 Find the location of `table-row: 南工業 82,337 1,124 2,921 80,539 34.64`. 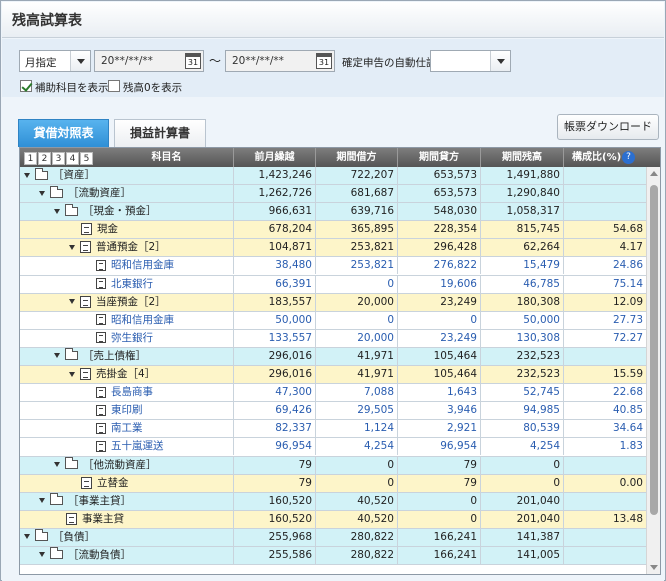

table-row: 南工業 82,337 1,124 2,921 80,539 34.64 is located at coordinates (333, 429).